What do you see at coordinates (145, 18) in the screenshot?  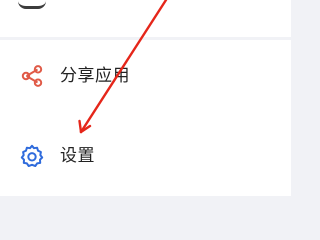 I see `previous-menu-card` at bounding box center [145, 18].